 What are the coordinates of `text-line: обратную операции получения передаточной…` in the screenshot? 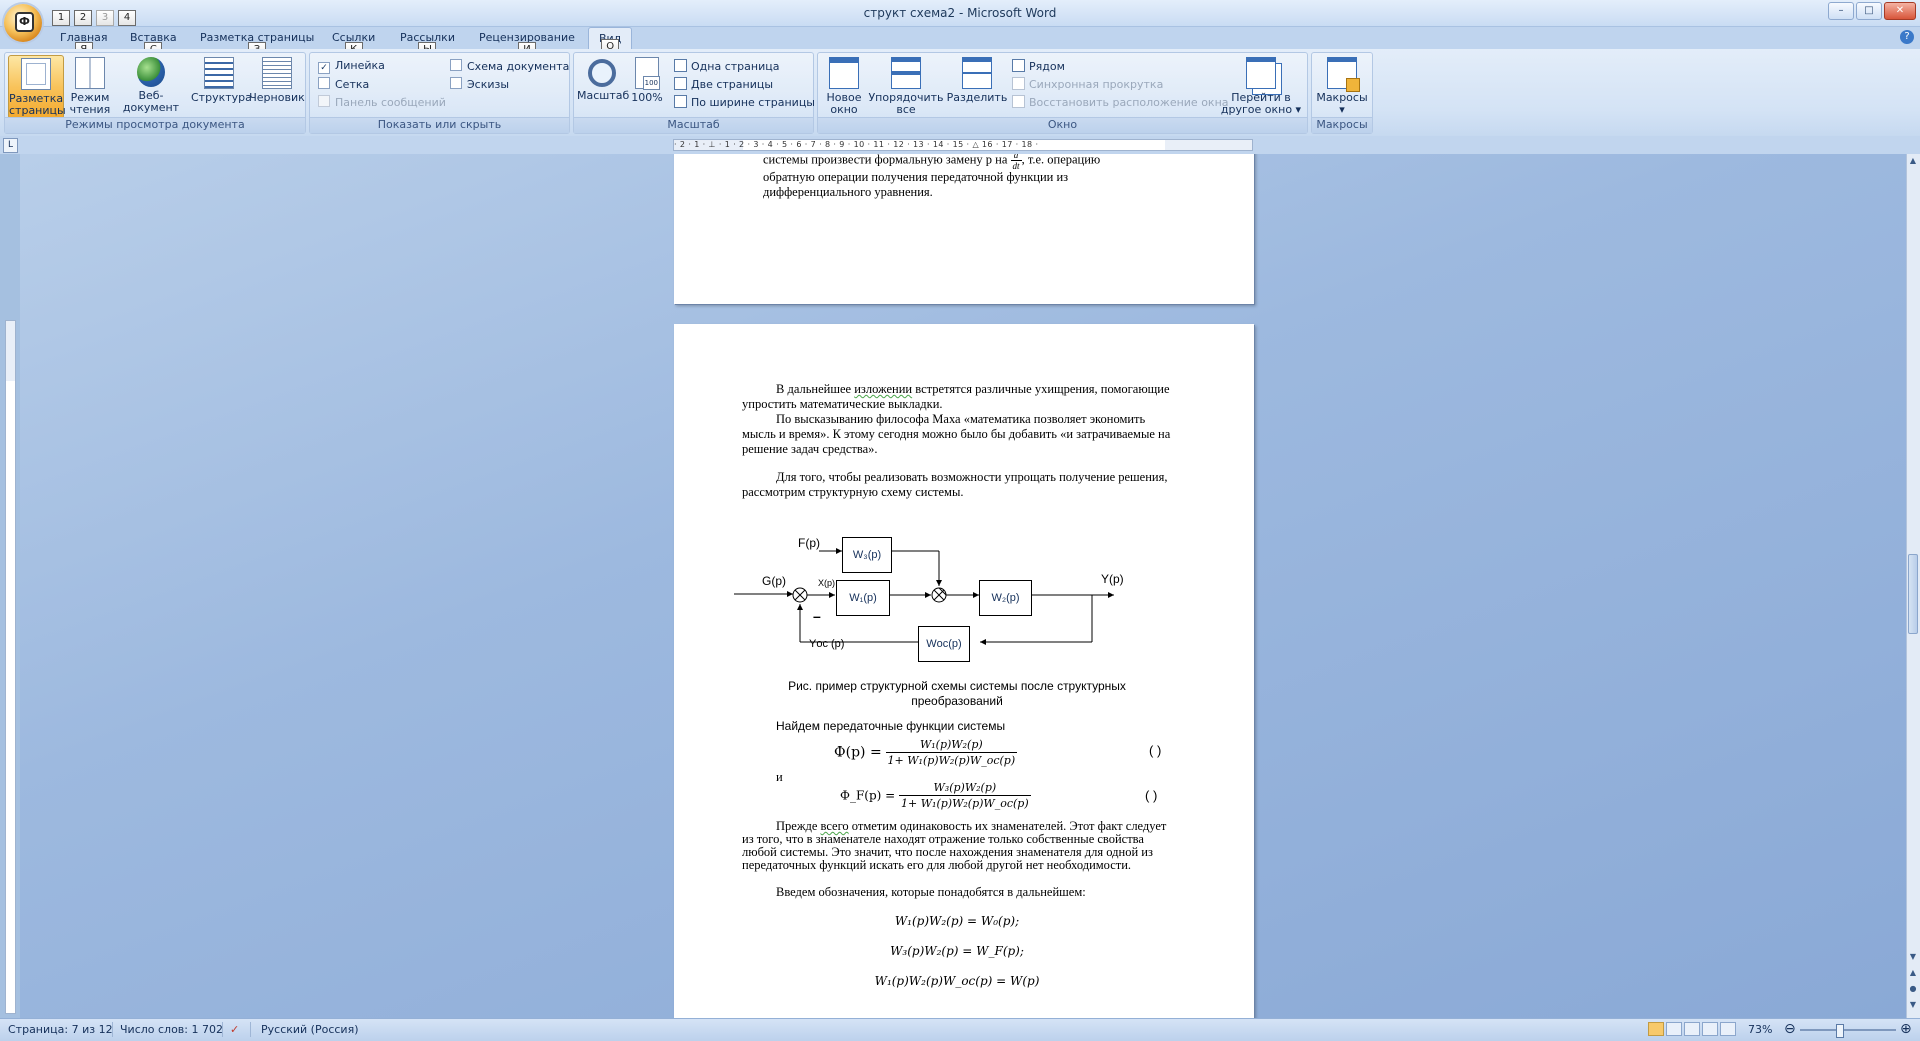 It's located at (916, 177).